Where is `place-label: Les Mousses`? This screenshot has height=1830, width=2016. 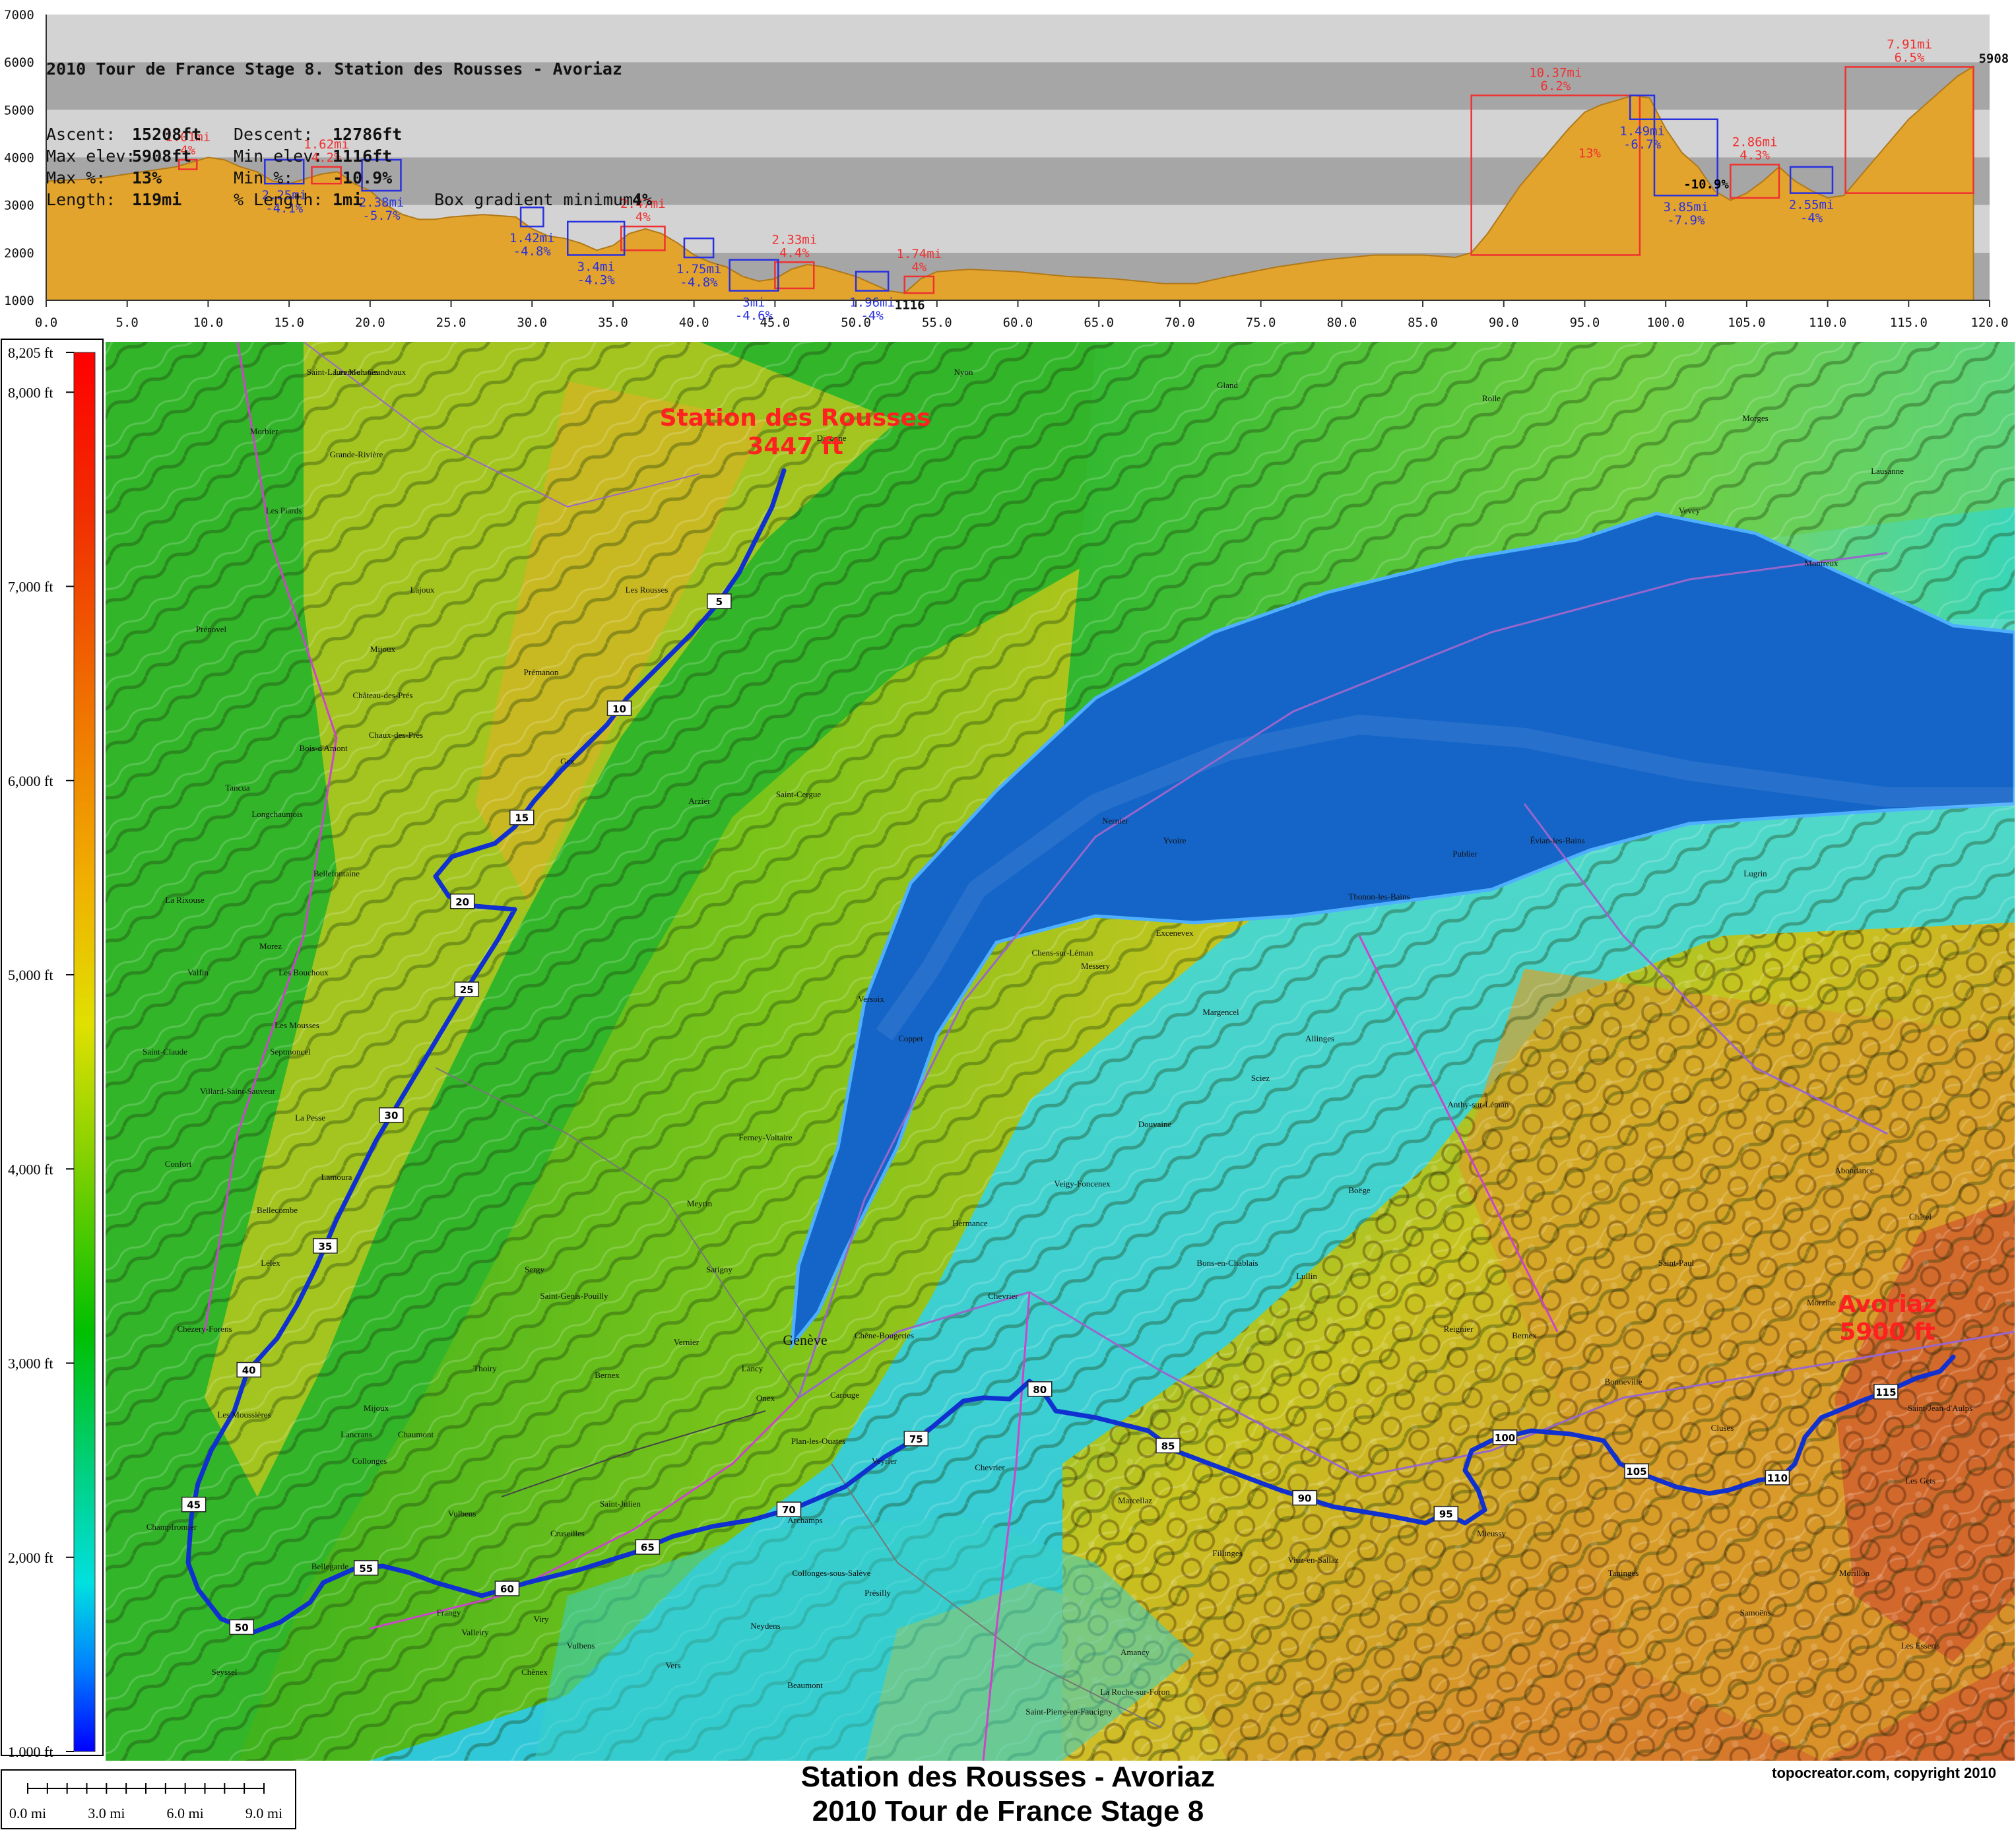
place-label: Les Mousses is located at coordinates (297, 1025).